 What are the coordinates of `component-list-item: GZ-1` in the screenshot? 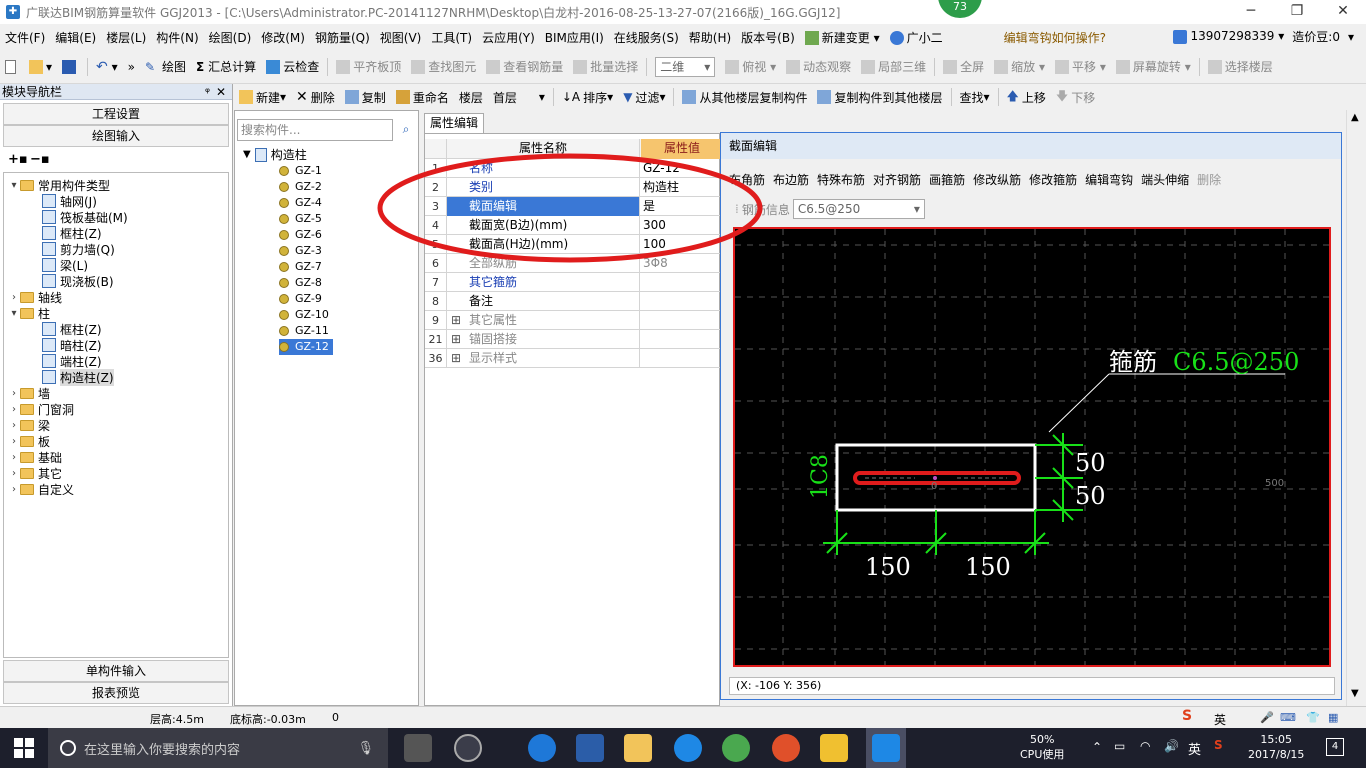 It's located at (300, 171).